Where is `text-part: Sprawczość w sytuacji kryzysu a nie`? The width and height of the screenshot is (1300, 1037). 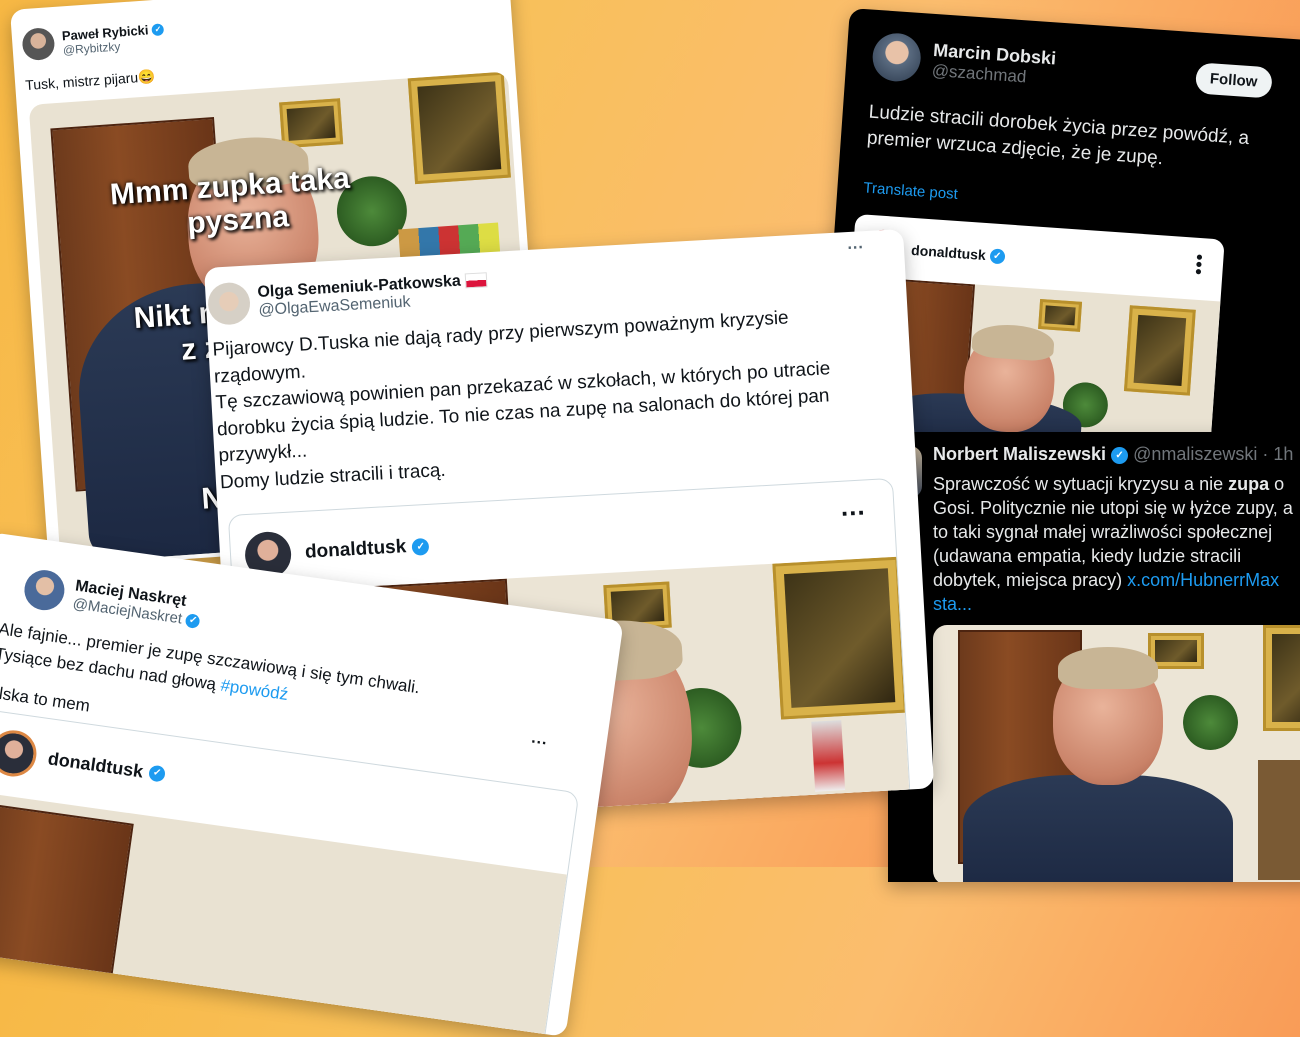
text-part: Sprawczość w sytuacji kryzysu a nie is located at coordinates (1081, 484).